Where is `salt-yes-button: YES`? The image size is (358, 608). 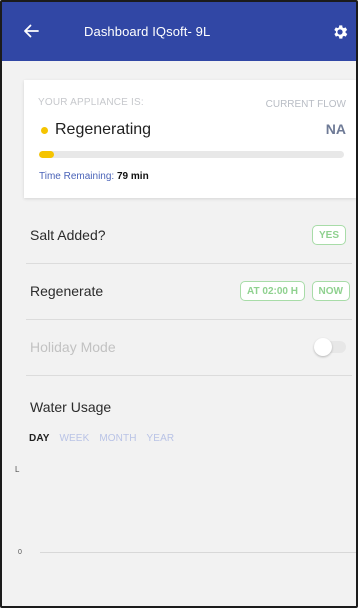 salt-yes-button: YES is located at coordinates (328, 235).